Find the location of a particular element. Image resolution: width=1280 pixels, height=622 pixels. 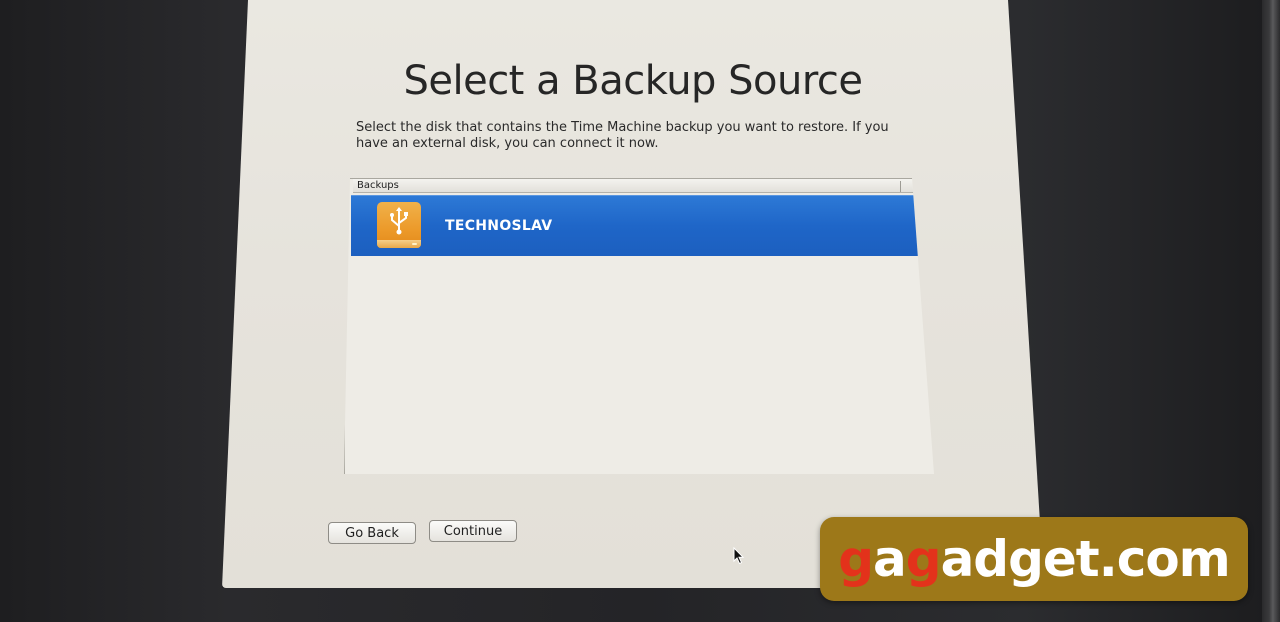

monitor-bezel is located at coordinates (1271, 311).